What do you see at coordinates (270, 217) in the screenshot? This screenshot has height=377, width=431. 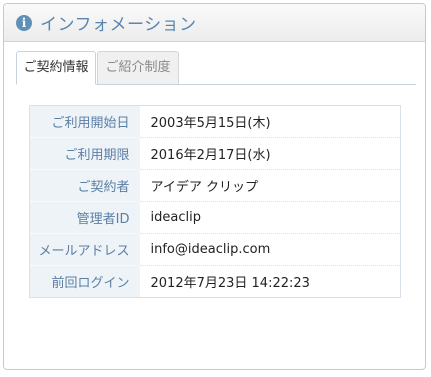 I see `row-value-admin-id: ideaclip` at bounding box center [270, 217].